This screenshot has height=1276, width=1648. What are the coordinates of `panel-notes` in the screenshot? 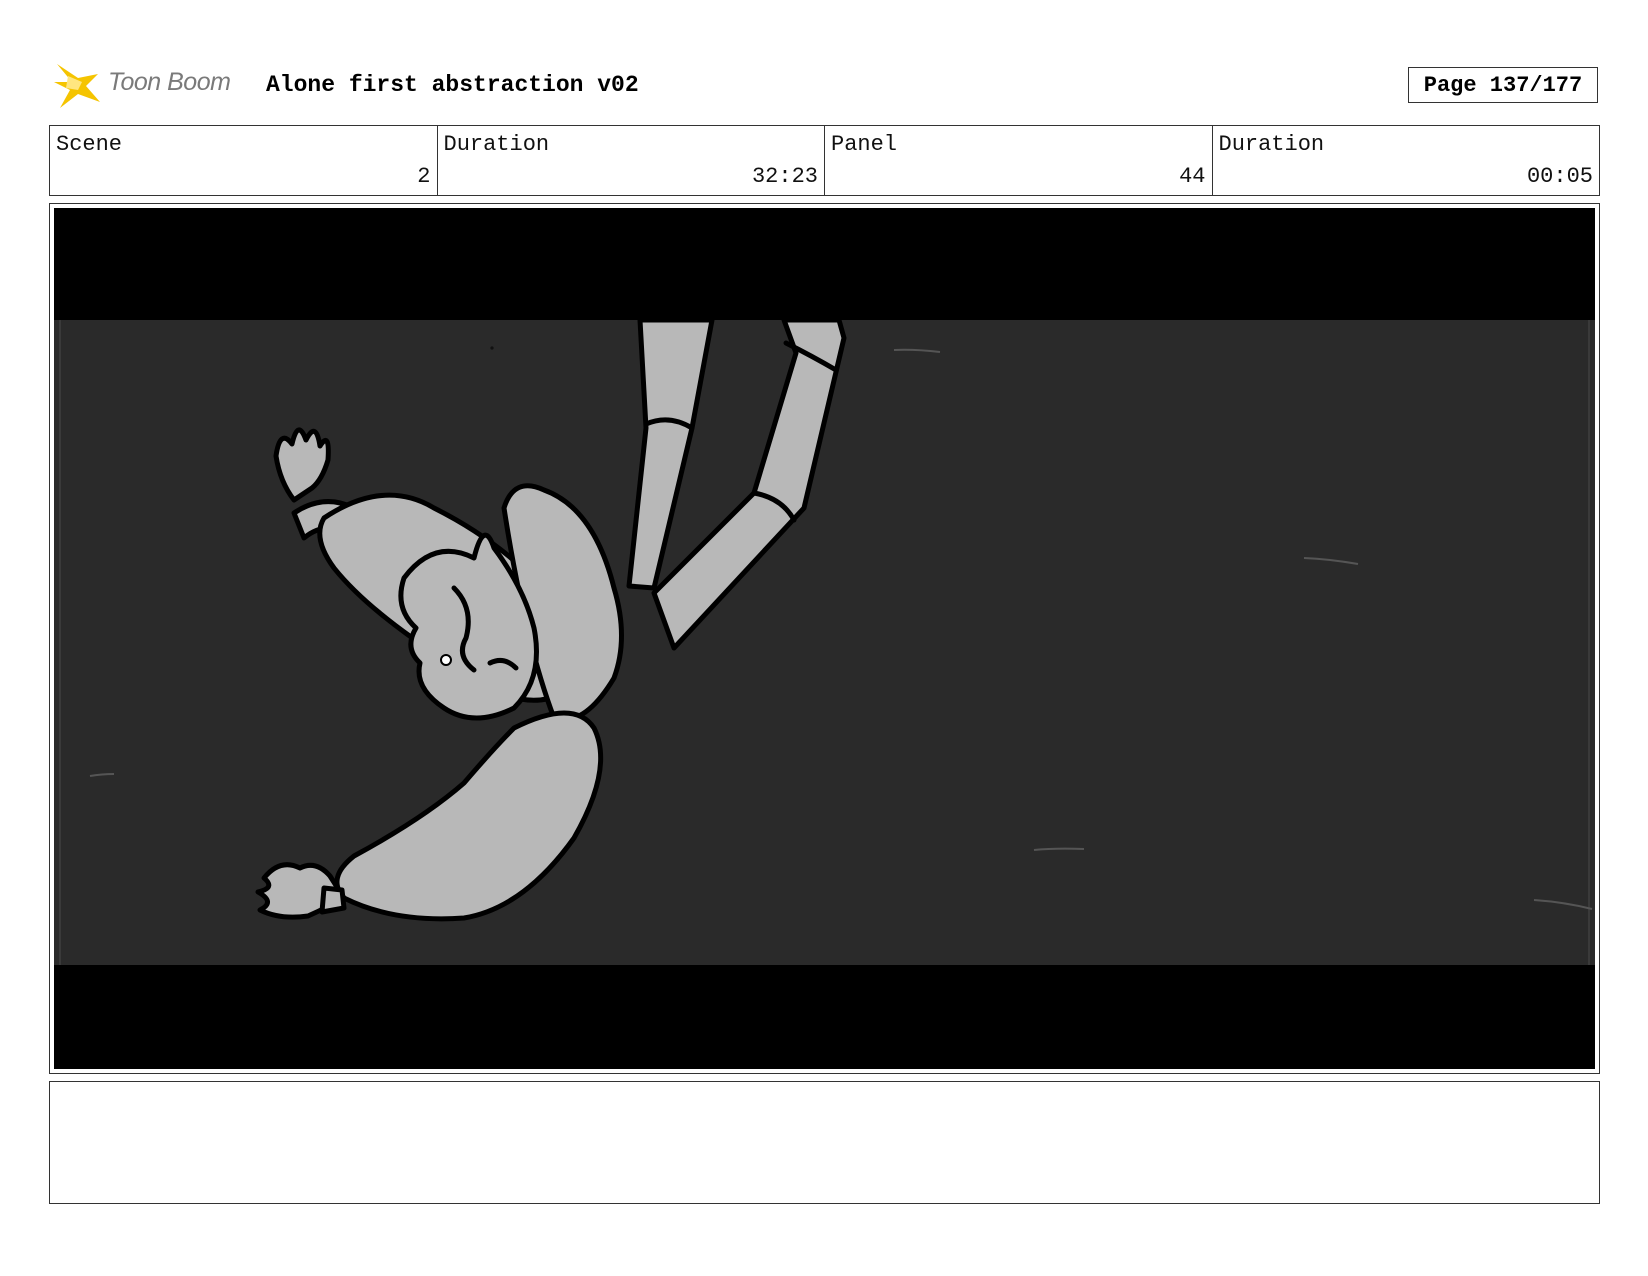 It's located at (824, 1142).